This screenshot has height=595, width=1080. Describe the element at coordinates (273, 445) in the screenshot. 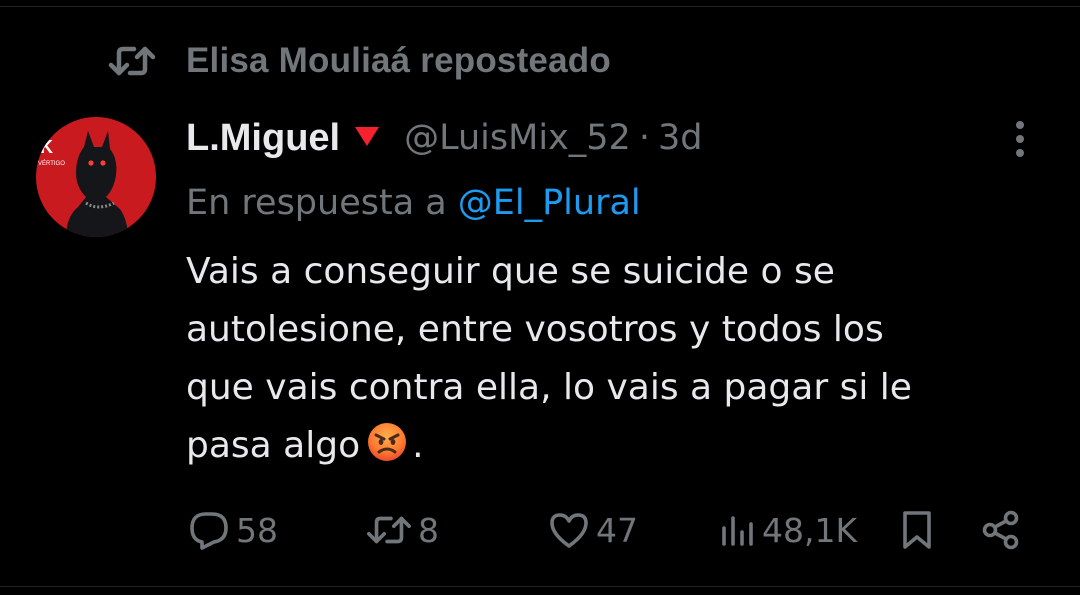

I see `tweet-line-text: pasa algo` at that location.